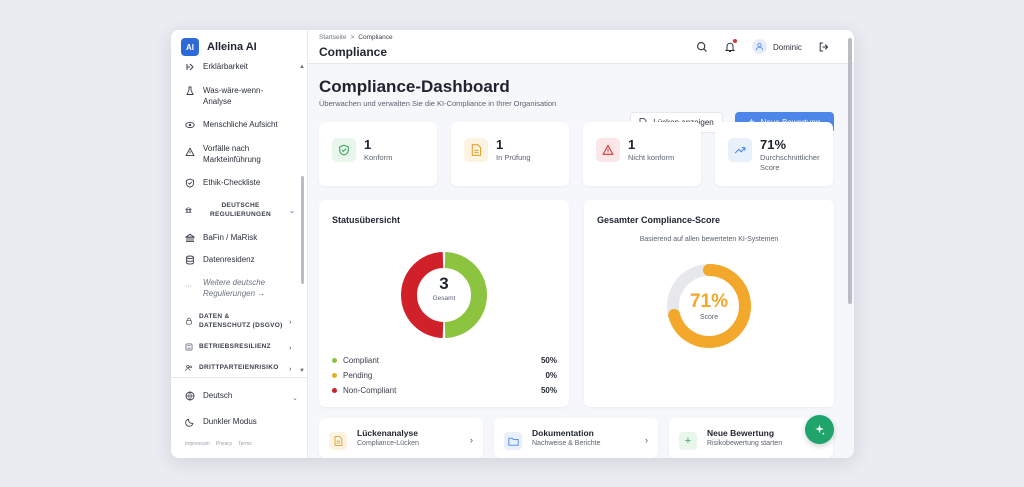 This screenshot has height=487, width=1024. What do you see at coordinates (824, 47) in the screenshot?
I see `logout-icon` at bounding box center [824, 47].